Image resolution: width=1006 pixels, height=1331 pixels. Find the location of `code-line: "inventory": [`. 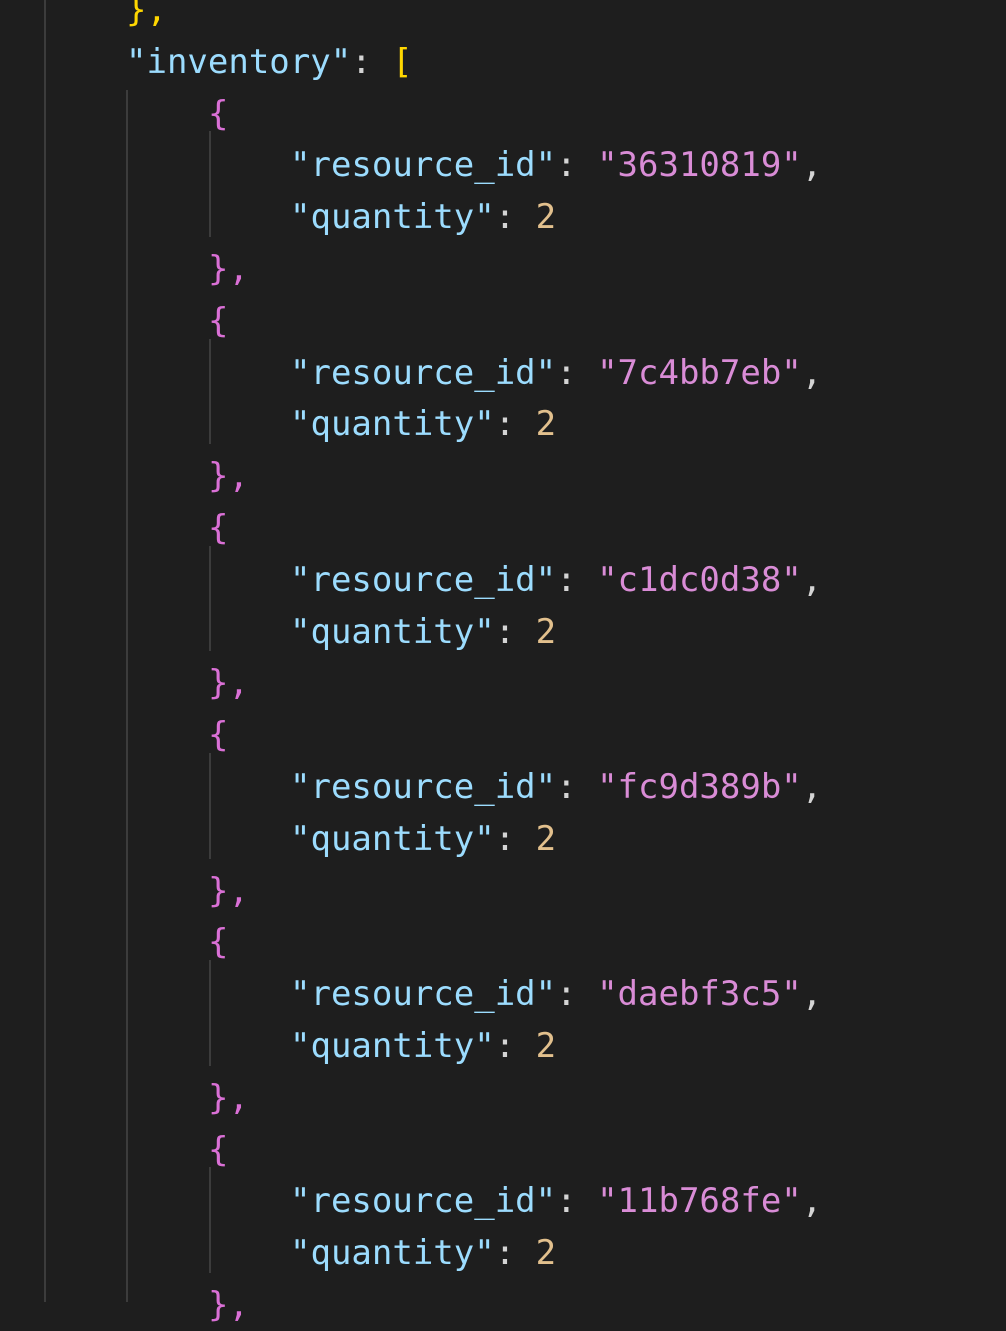

code-line: "inventory": [ is located at coordinates (269, 62).